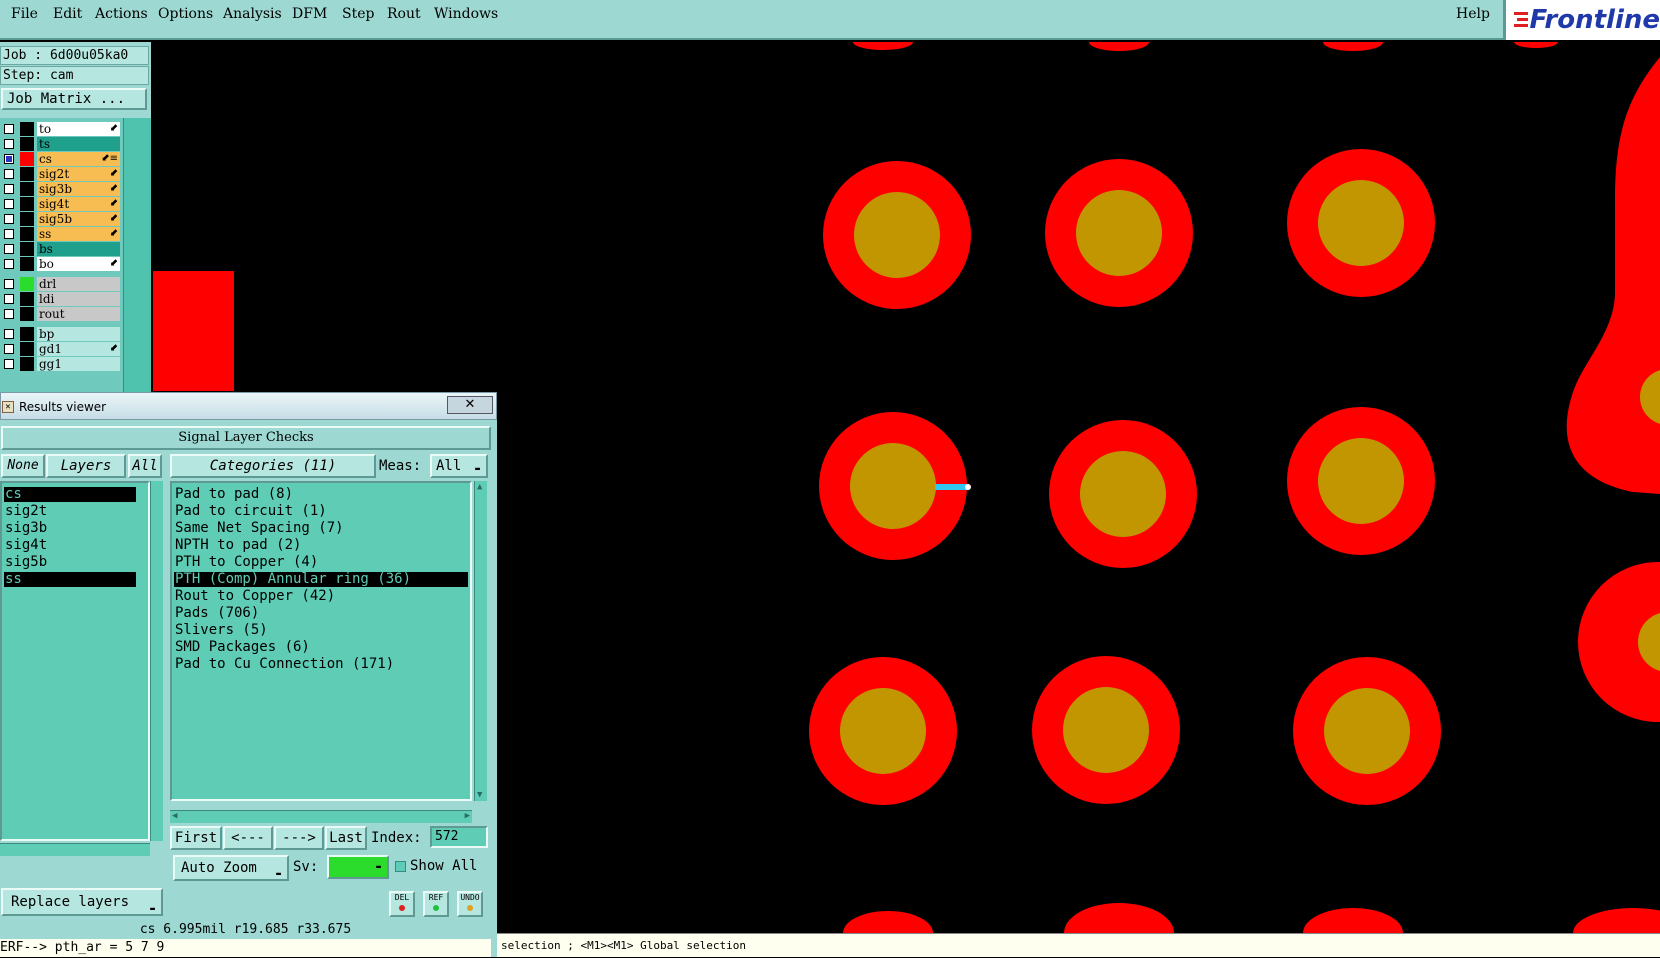  Describe the element at coordinates (459, 466) in the screenshot. I see `meas-dropdown: All ▬` at that location.